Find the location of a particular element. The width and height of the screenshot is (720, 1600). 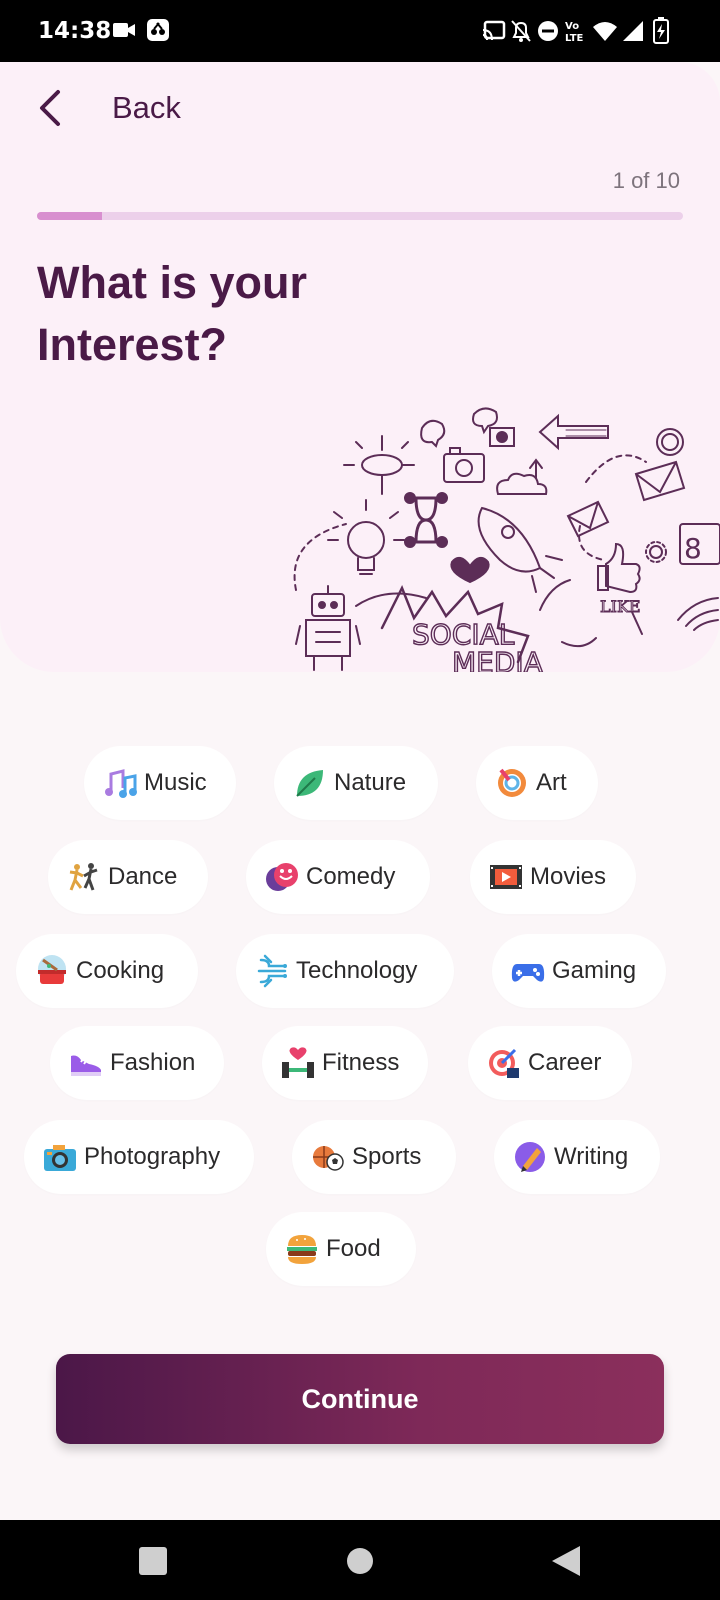

dancers-icon is located at coordinates (84, 877).